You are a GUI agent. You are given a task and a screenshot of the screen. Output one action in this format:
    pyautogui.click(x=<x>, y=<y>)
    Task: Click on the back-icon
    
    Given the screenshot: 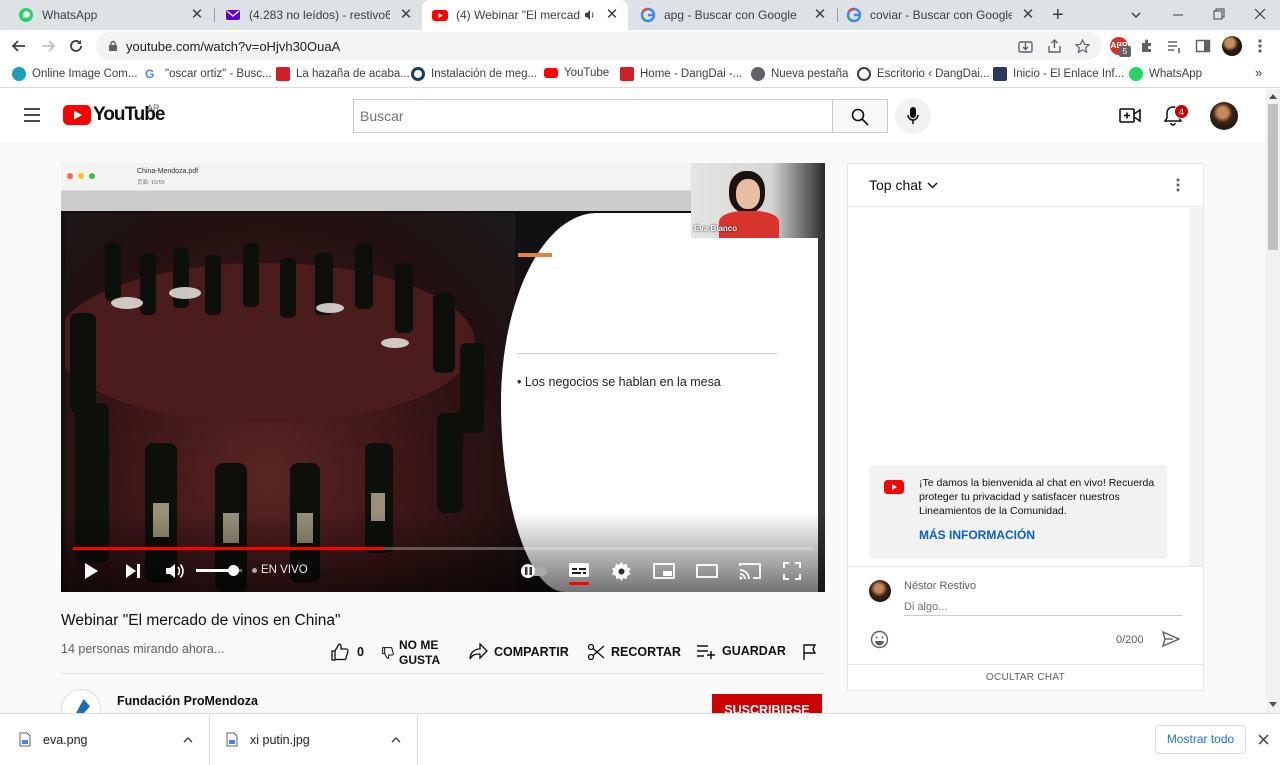 What is the action you would take?
    pyautogui.click(x=19, y=46)
    